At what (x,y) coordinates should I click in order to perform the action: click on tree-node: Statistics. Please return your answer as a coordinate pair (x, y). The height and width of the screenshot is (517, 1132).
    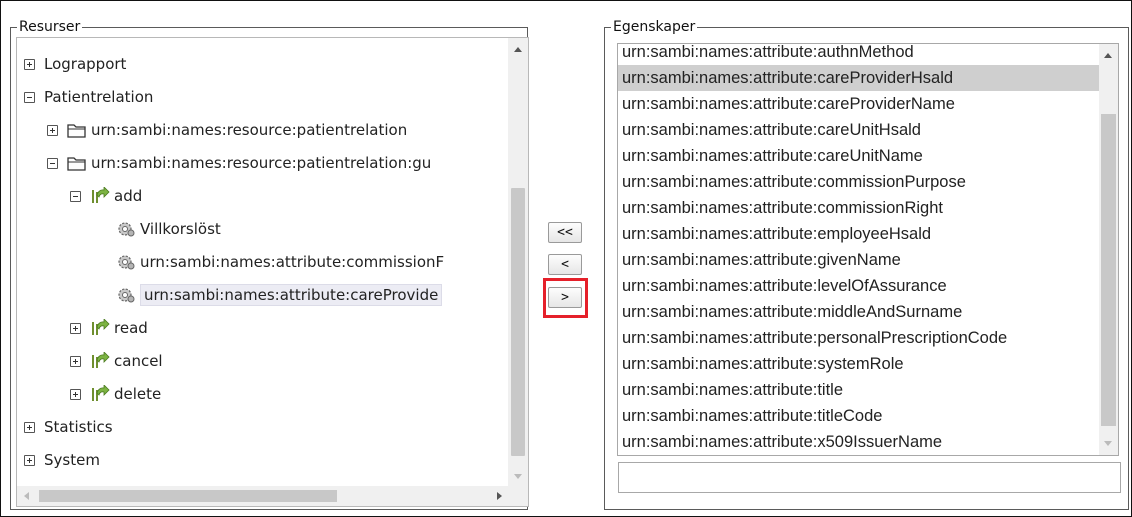
    Looking at the image, I should click on (68, 427).